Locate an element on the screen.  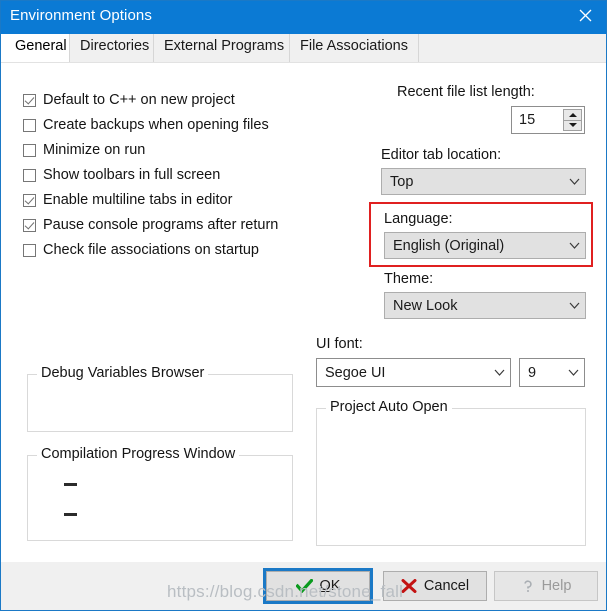
editor-tab-location-value: Top is located at coordinates (402, 181).